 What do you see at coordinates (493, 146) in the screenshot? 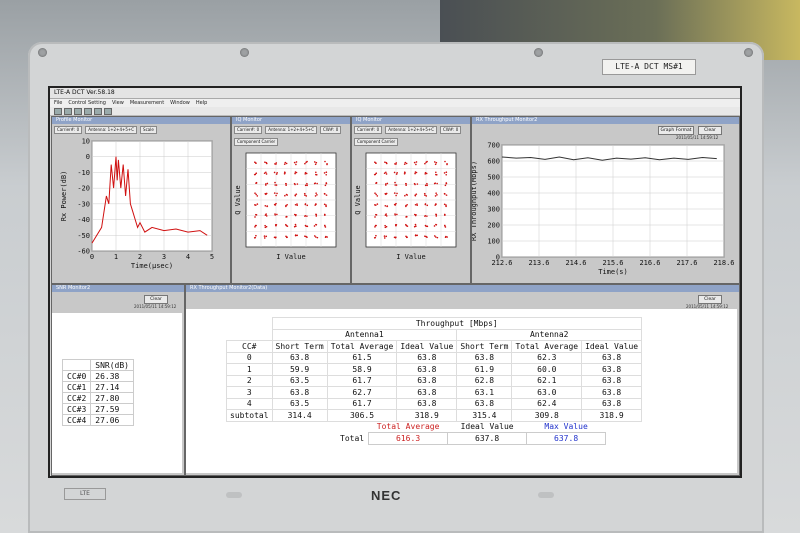
I see `y-tick-label: 700` at bounding box center [493, 146].